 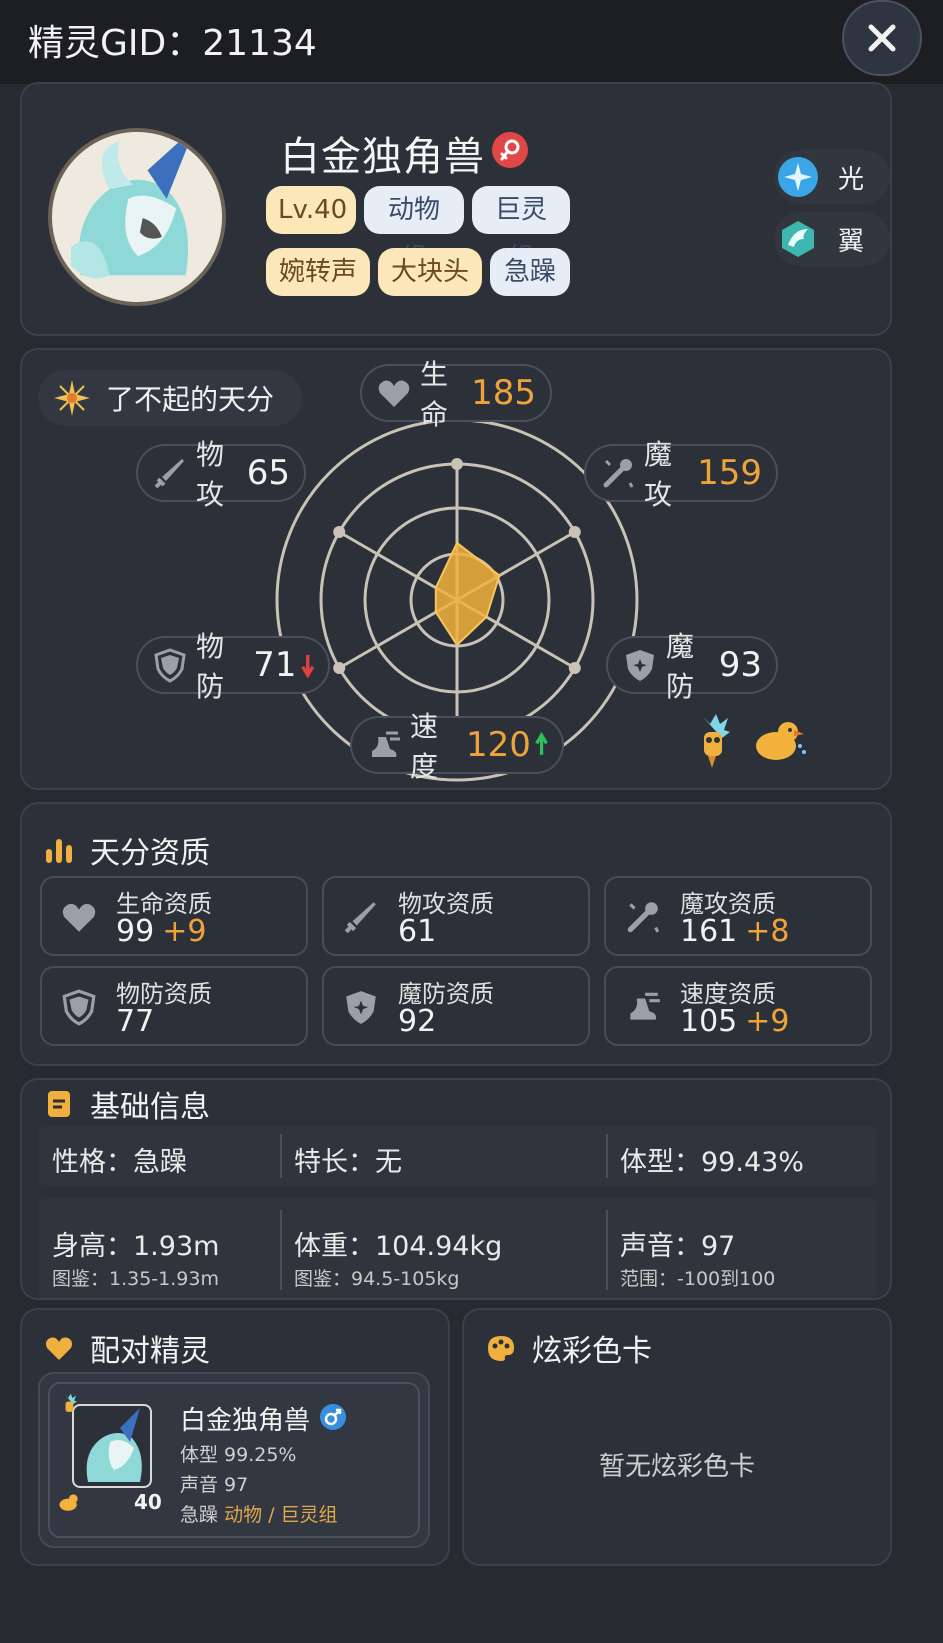 I want to click on stat-hp: 生命 185, so click(x=456, y=394).